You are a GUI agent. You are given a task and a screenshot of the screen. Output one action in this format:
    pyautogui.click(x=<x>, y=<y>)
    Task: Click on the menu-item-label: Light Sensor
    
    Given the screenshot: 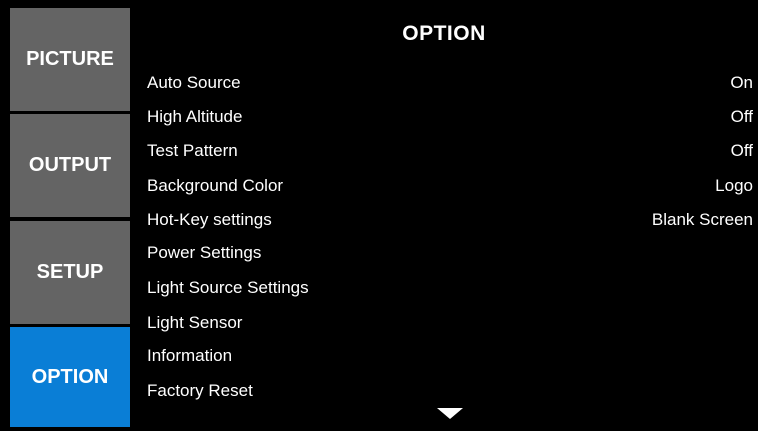 What is the action you would take?
    pyautogui.click(x=195, y=322)
    